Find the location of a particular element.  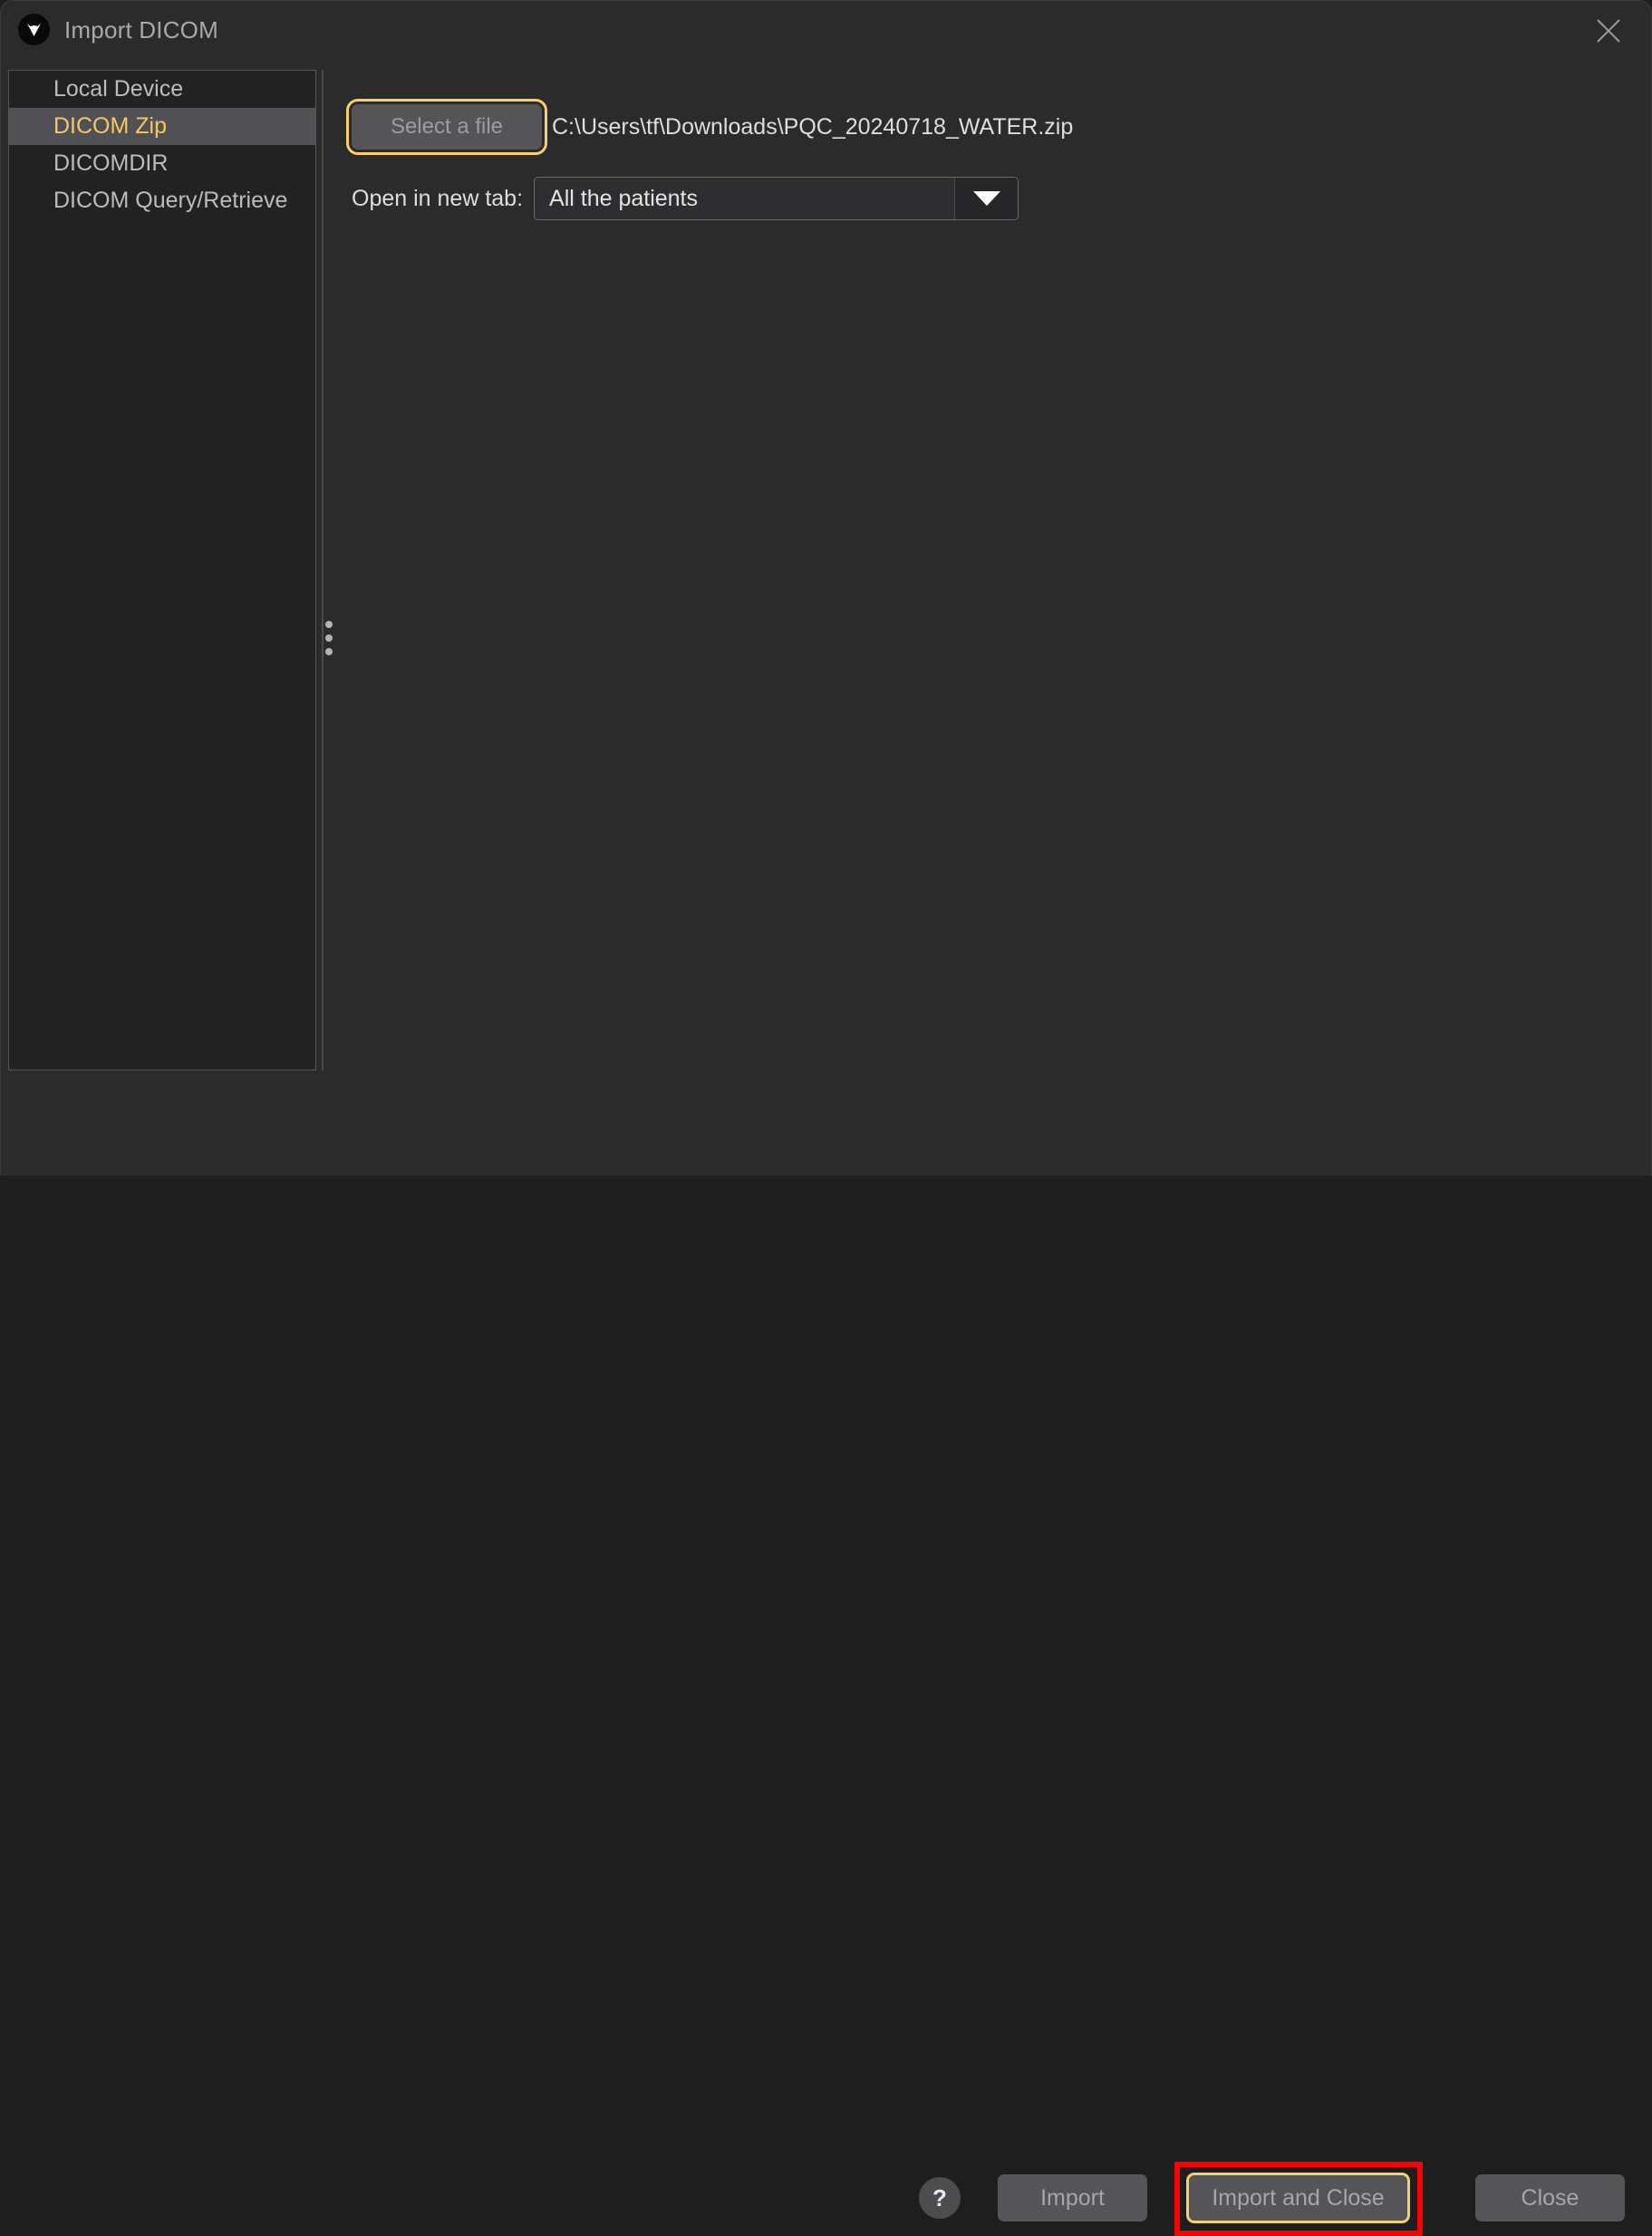

dialog-titlebar: Import DICOM is located at coordinates (826, 30).